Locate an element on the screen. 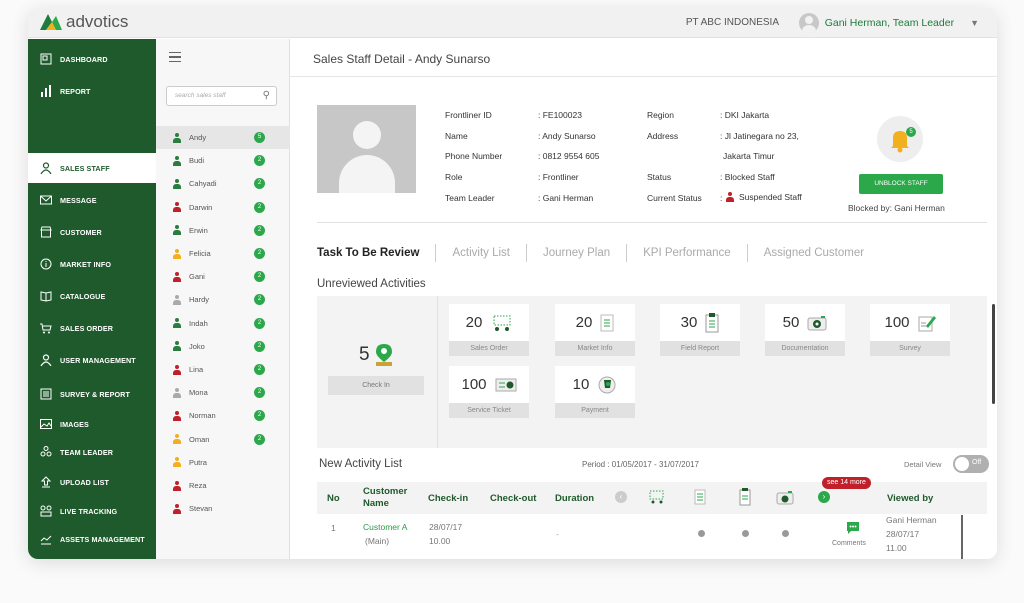 This screenshot has width=1024, height=603. detail-view-toggle: Off is located at coordinates (971, 464).